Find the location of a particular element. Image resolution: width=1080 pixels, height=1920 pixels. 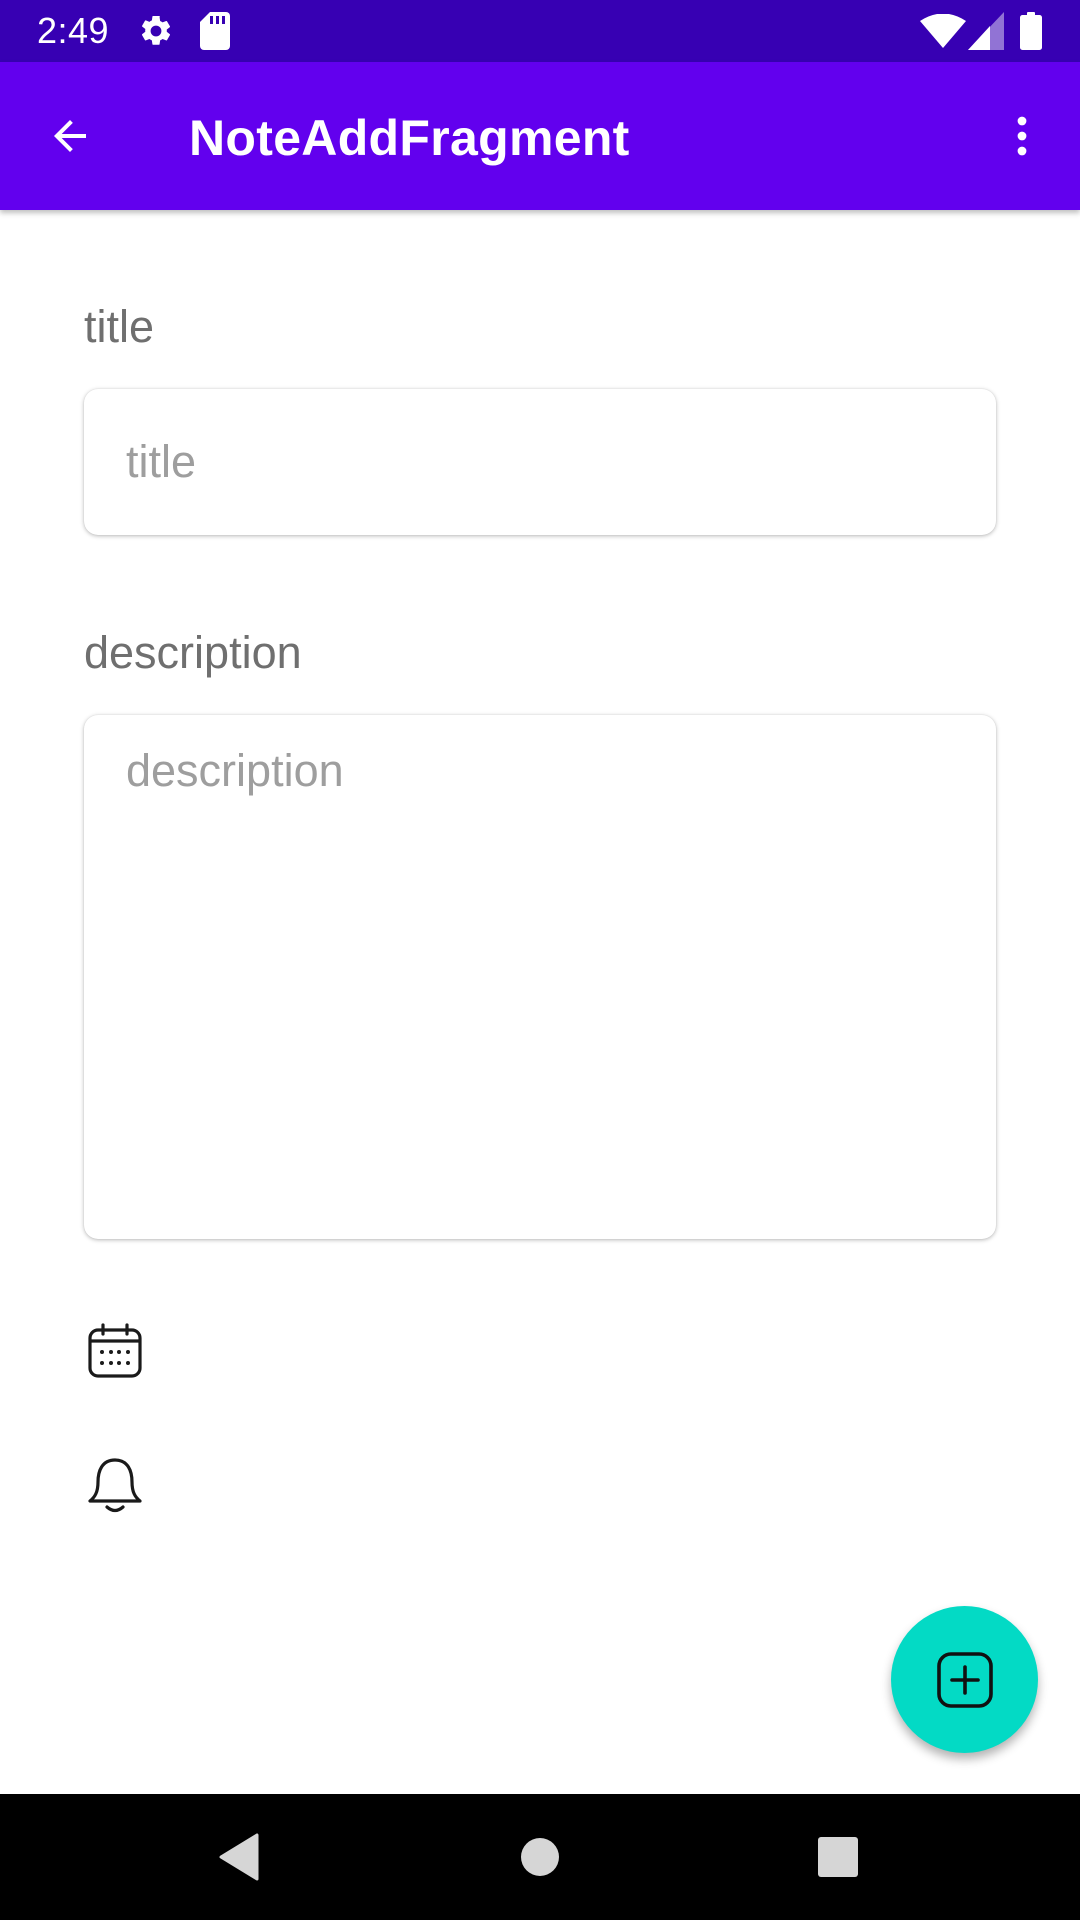

calendar-icon is located at coordinates (115, 1350).